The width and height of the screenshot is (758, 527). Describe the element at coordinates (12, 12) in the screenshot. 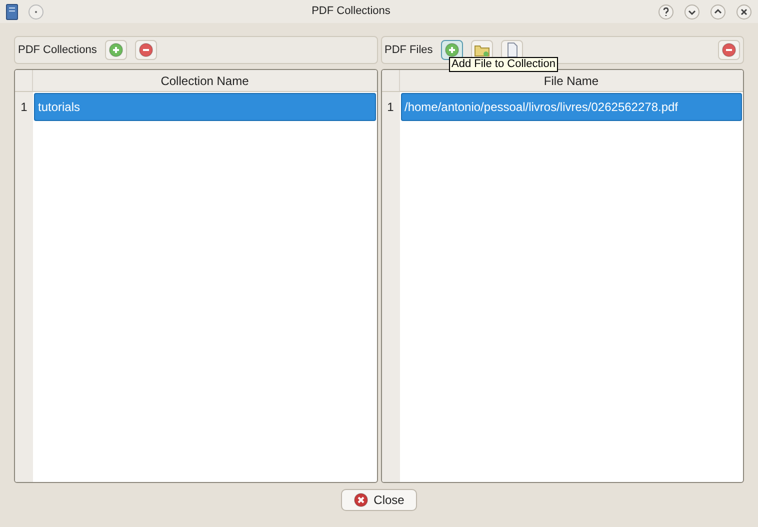

I see `book-icon` at that location.